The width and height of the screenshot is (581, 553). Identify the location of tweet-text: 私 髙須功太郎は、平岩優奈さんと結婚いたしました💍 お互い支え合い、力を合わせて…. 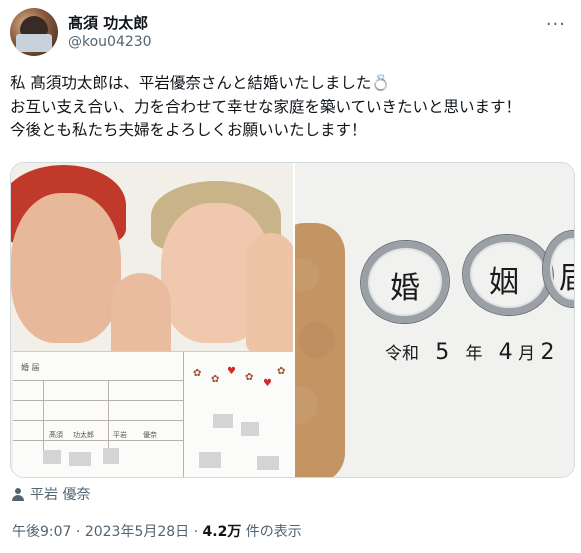
(292, 107).